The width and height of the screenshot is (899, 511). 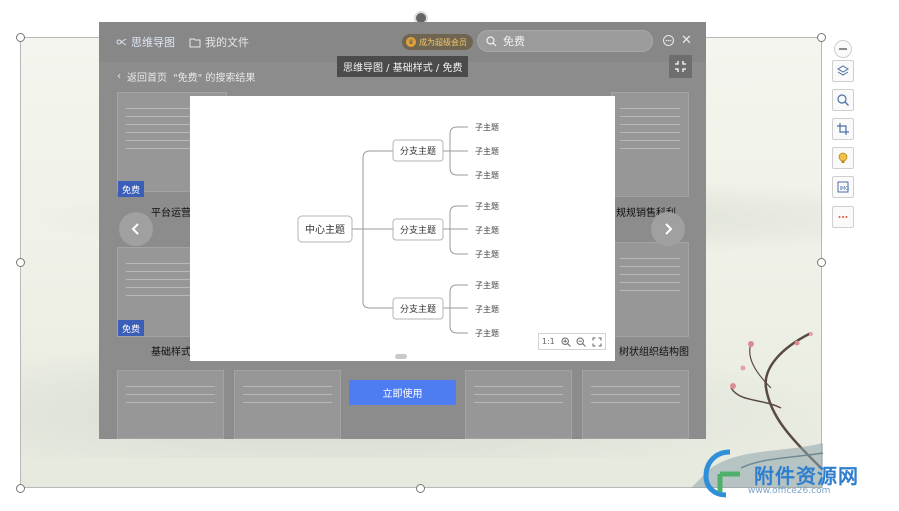 I want to click on vip-label: 成为超级会员, so click(x=443, y=42).